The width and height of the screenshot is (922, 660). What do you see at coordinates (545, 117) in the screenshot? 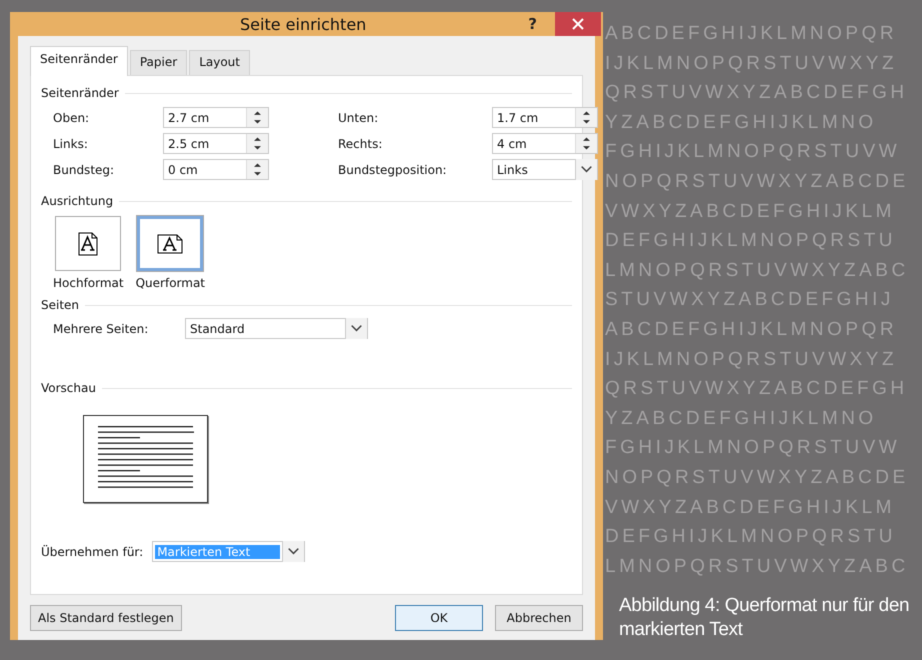
I see `spin-field: 1.7 cm` at bounding box center [545, 117].